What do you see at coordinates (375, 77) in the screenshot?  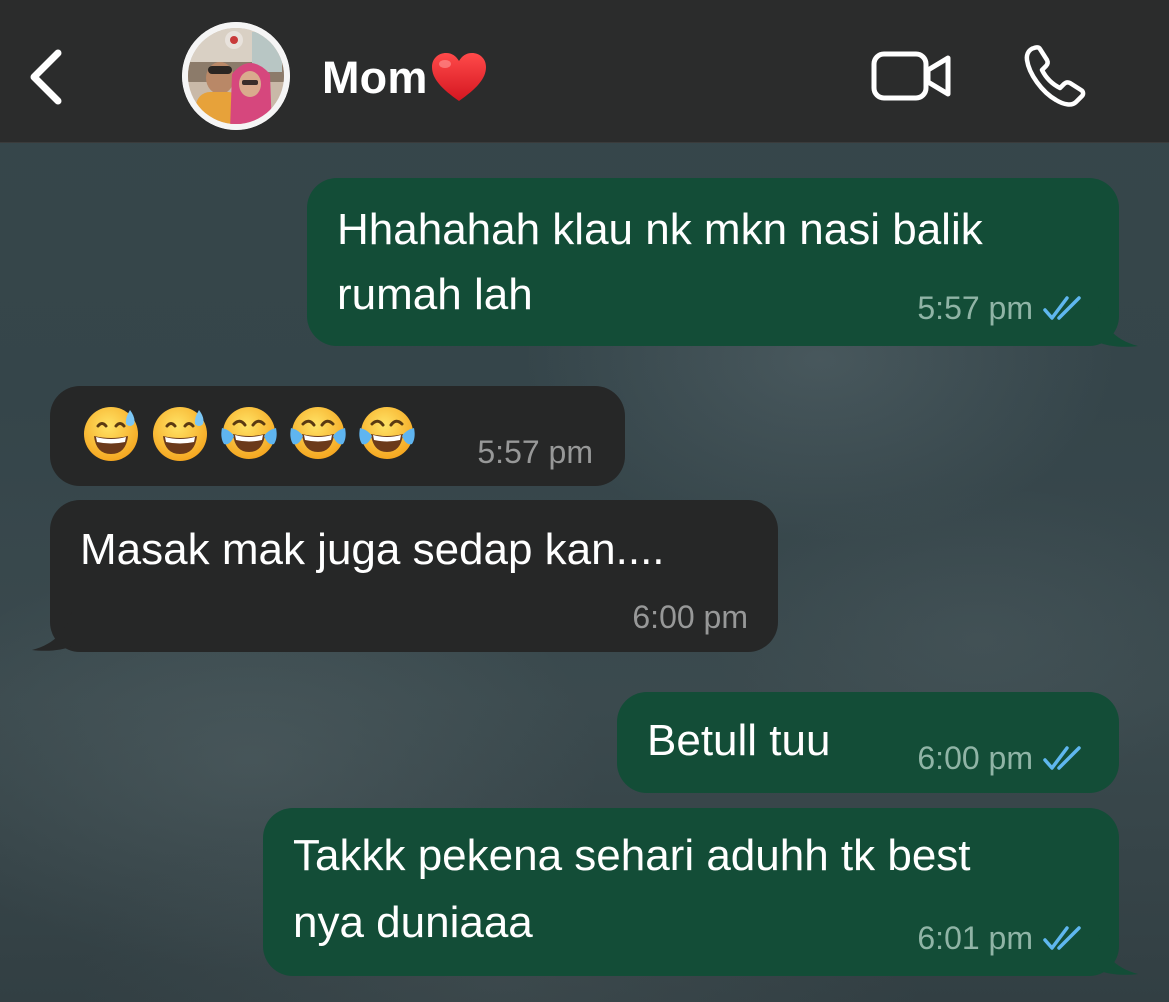 I see `contact-name-text: Mom` at bounding box center [375, 77].